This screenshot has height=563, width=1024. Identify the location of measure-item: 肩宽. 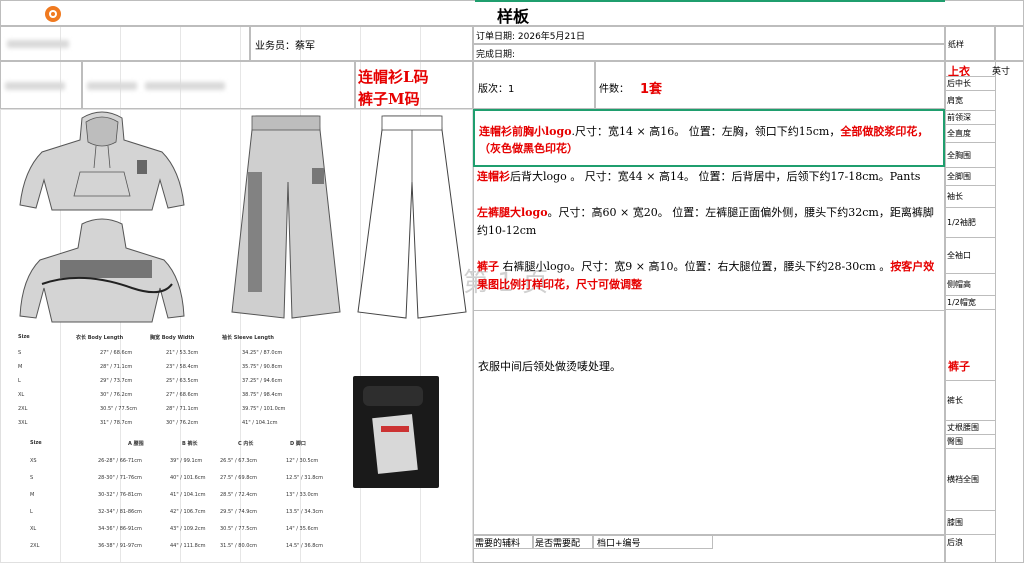
(970, 101).